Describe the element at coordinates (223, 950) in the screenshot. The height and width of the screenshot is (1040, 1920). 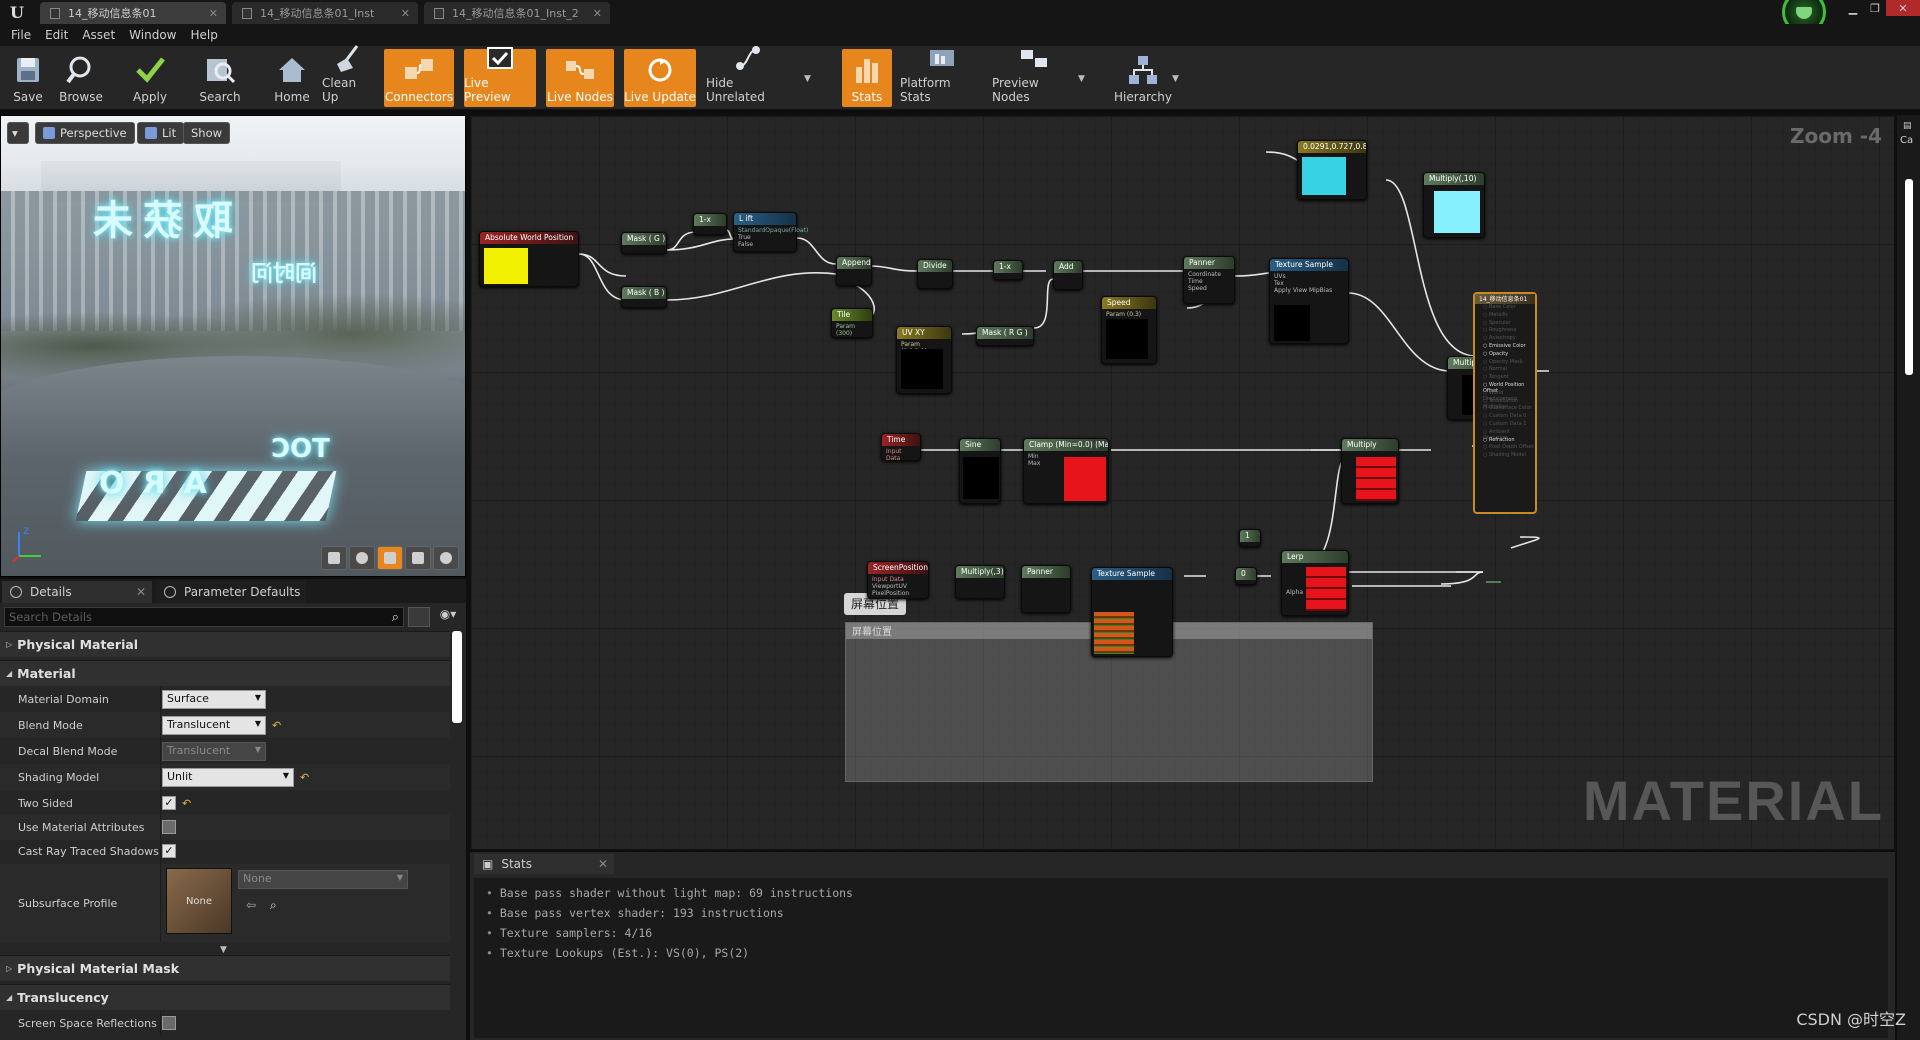
I see `expand-advanced-icon: ▼` at that location.